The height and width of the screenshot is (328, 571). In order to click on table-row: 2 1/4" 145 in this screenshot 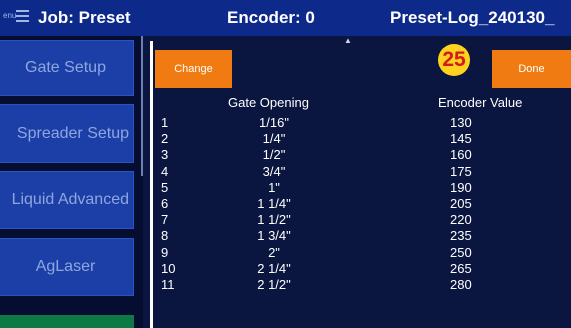, I will do `click(358, 139)`.